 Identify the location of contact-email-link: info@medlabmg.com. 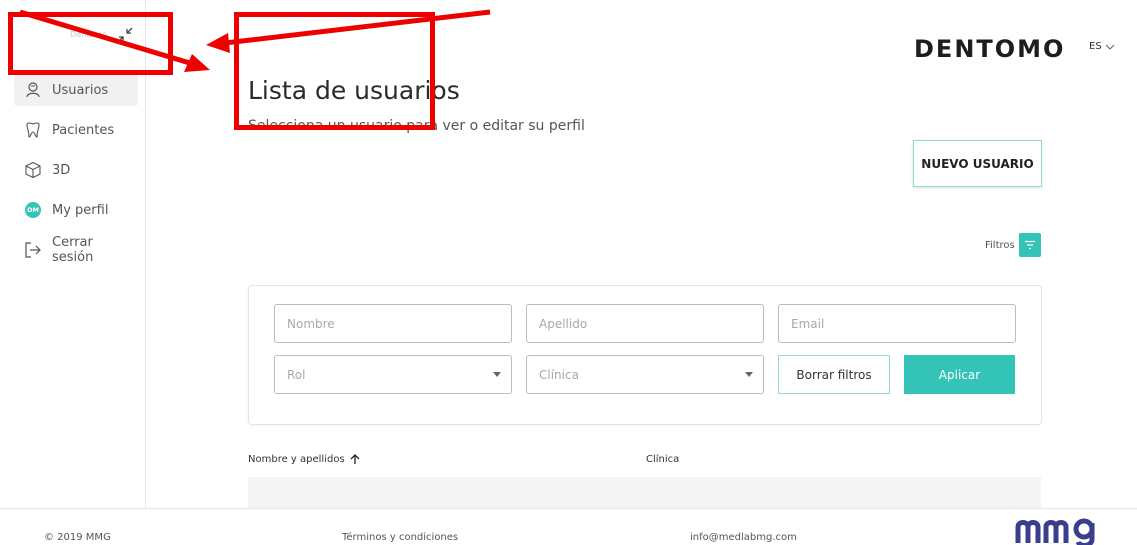
(743, 537).